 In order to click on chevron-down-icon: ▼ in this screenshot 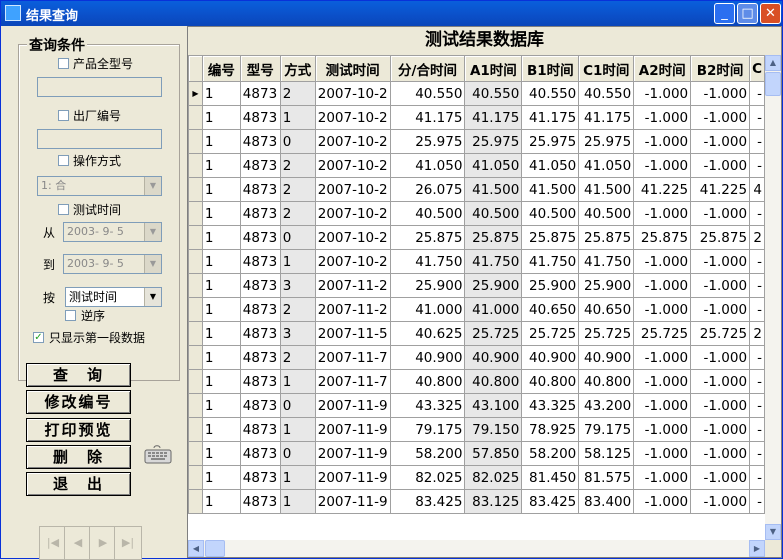, I will do `click(152, 264)`.